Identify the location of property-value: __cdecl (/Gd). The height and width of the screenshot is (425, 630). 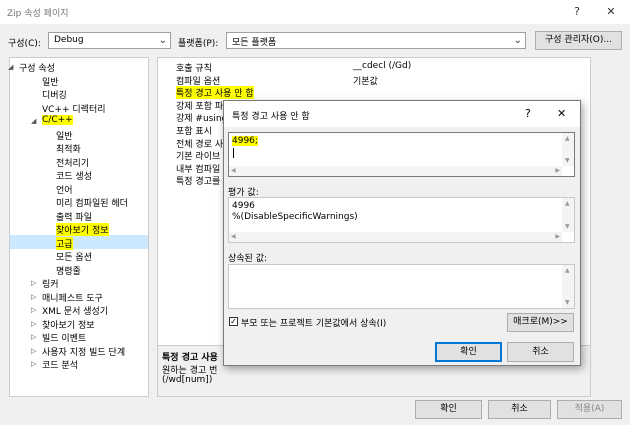
(382, 66).